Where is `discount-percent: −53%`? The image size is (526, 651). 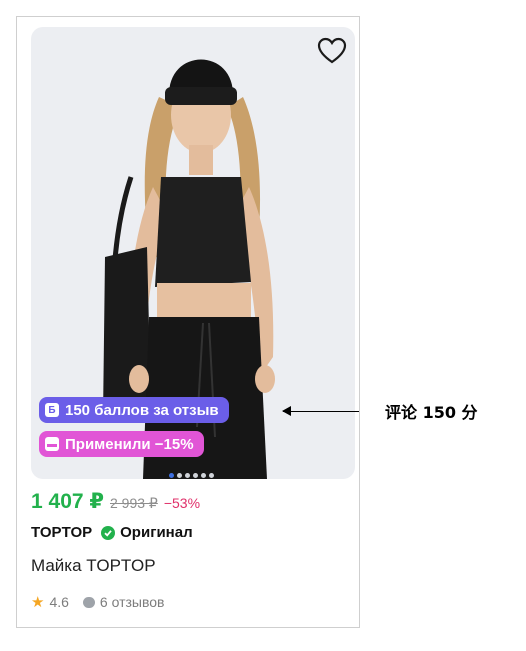
discount-percent: −53% is located at coordinates (182, 503).